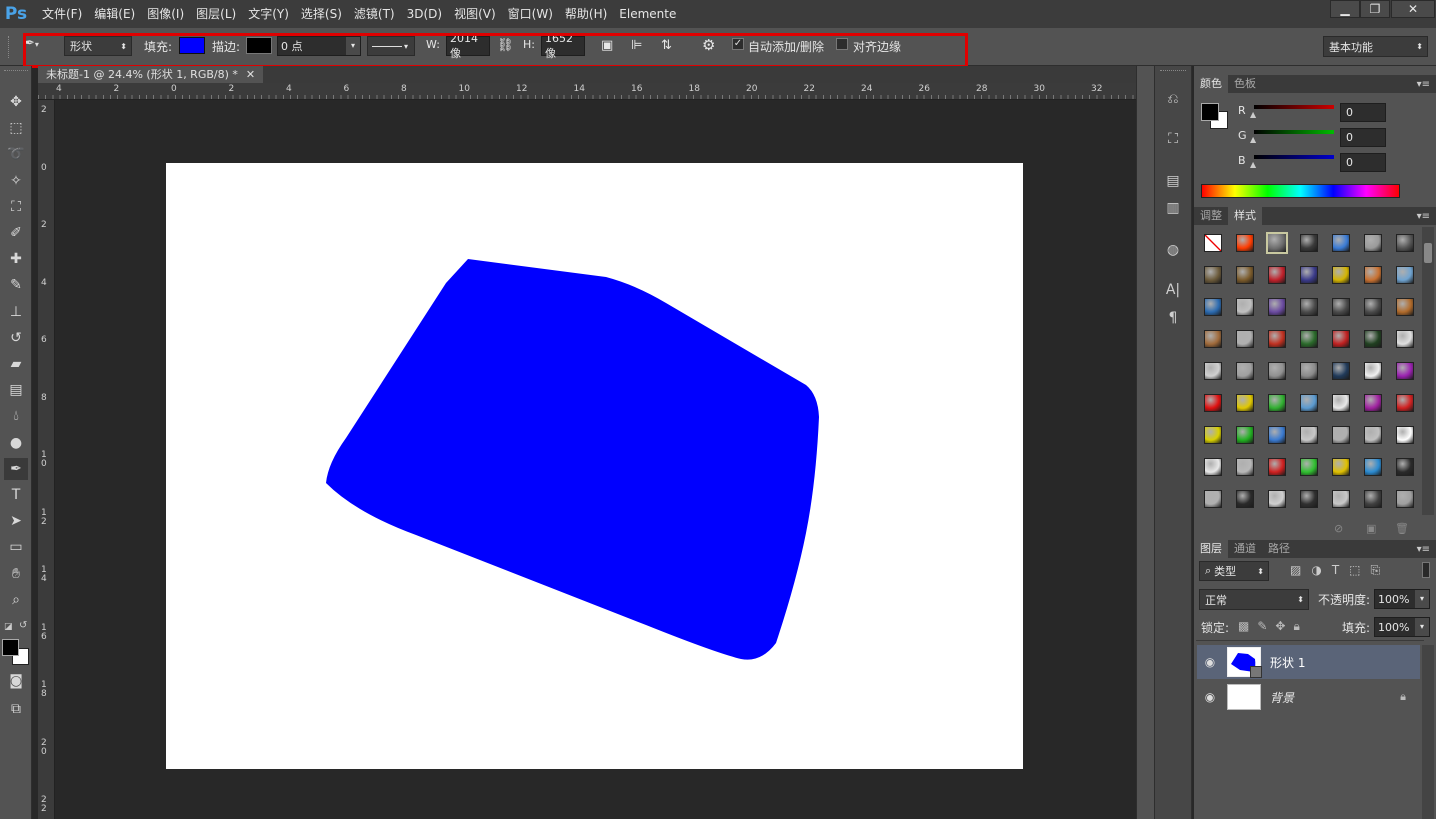  Describe the element at coordinates (1245, 549) in the screenshot. I see `tab-channels: 通道` at that location.